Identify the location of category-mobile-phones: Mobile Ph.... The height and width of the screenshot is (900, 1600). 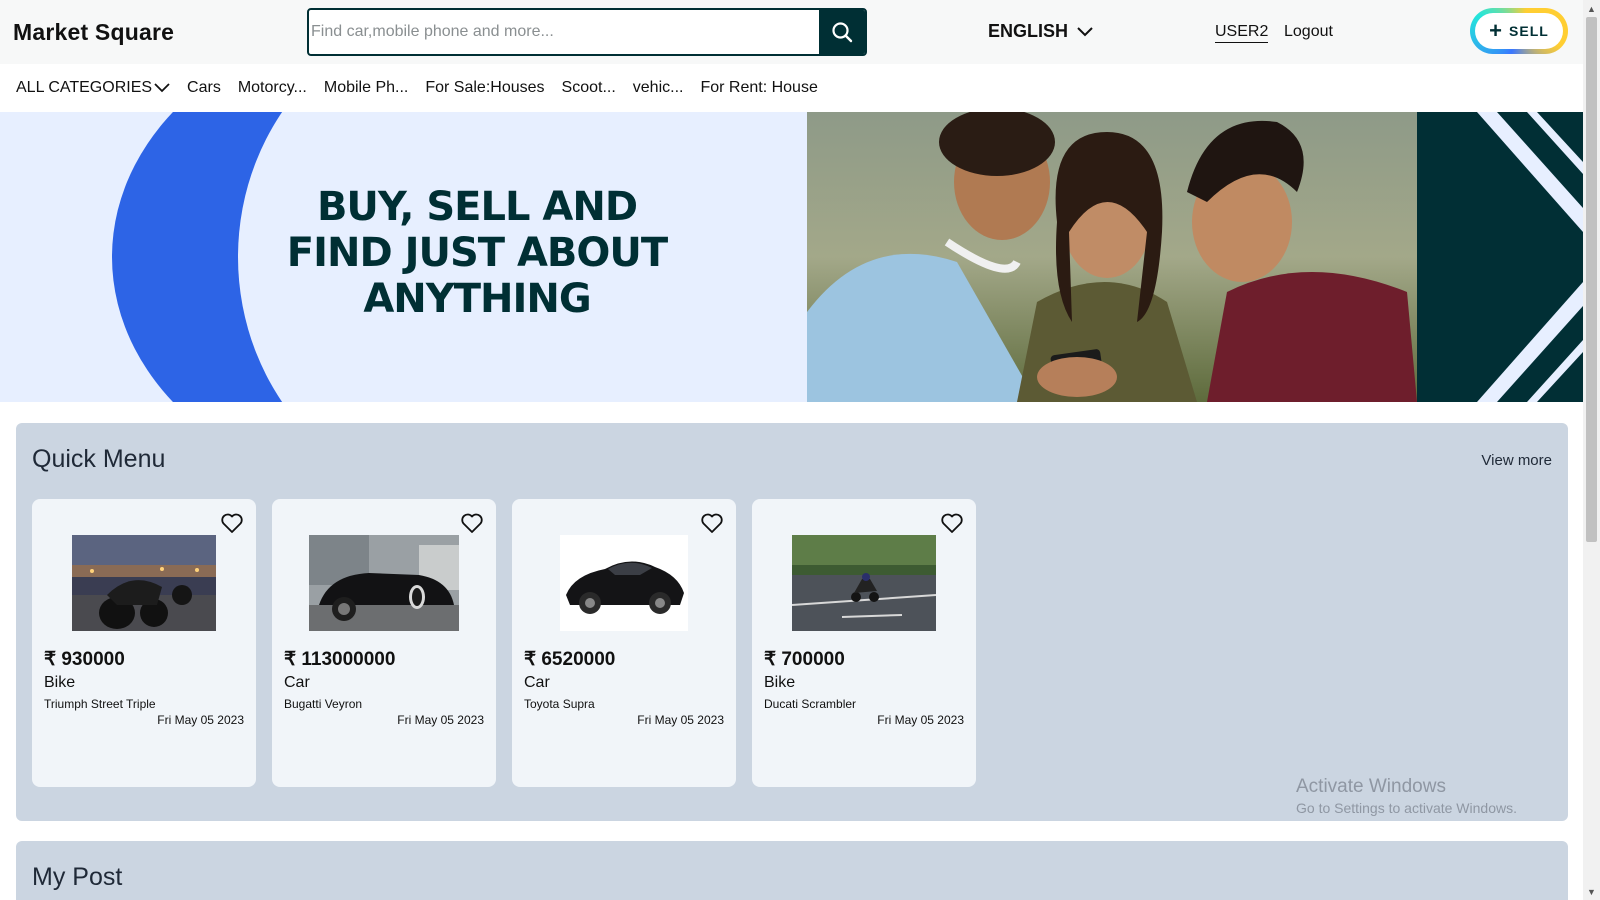
(366, 88).